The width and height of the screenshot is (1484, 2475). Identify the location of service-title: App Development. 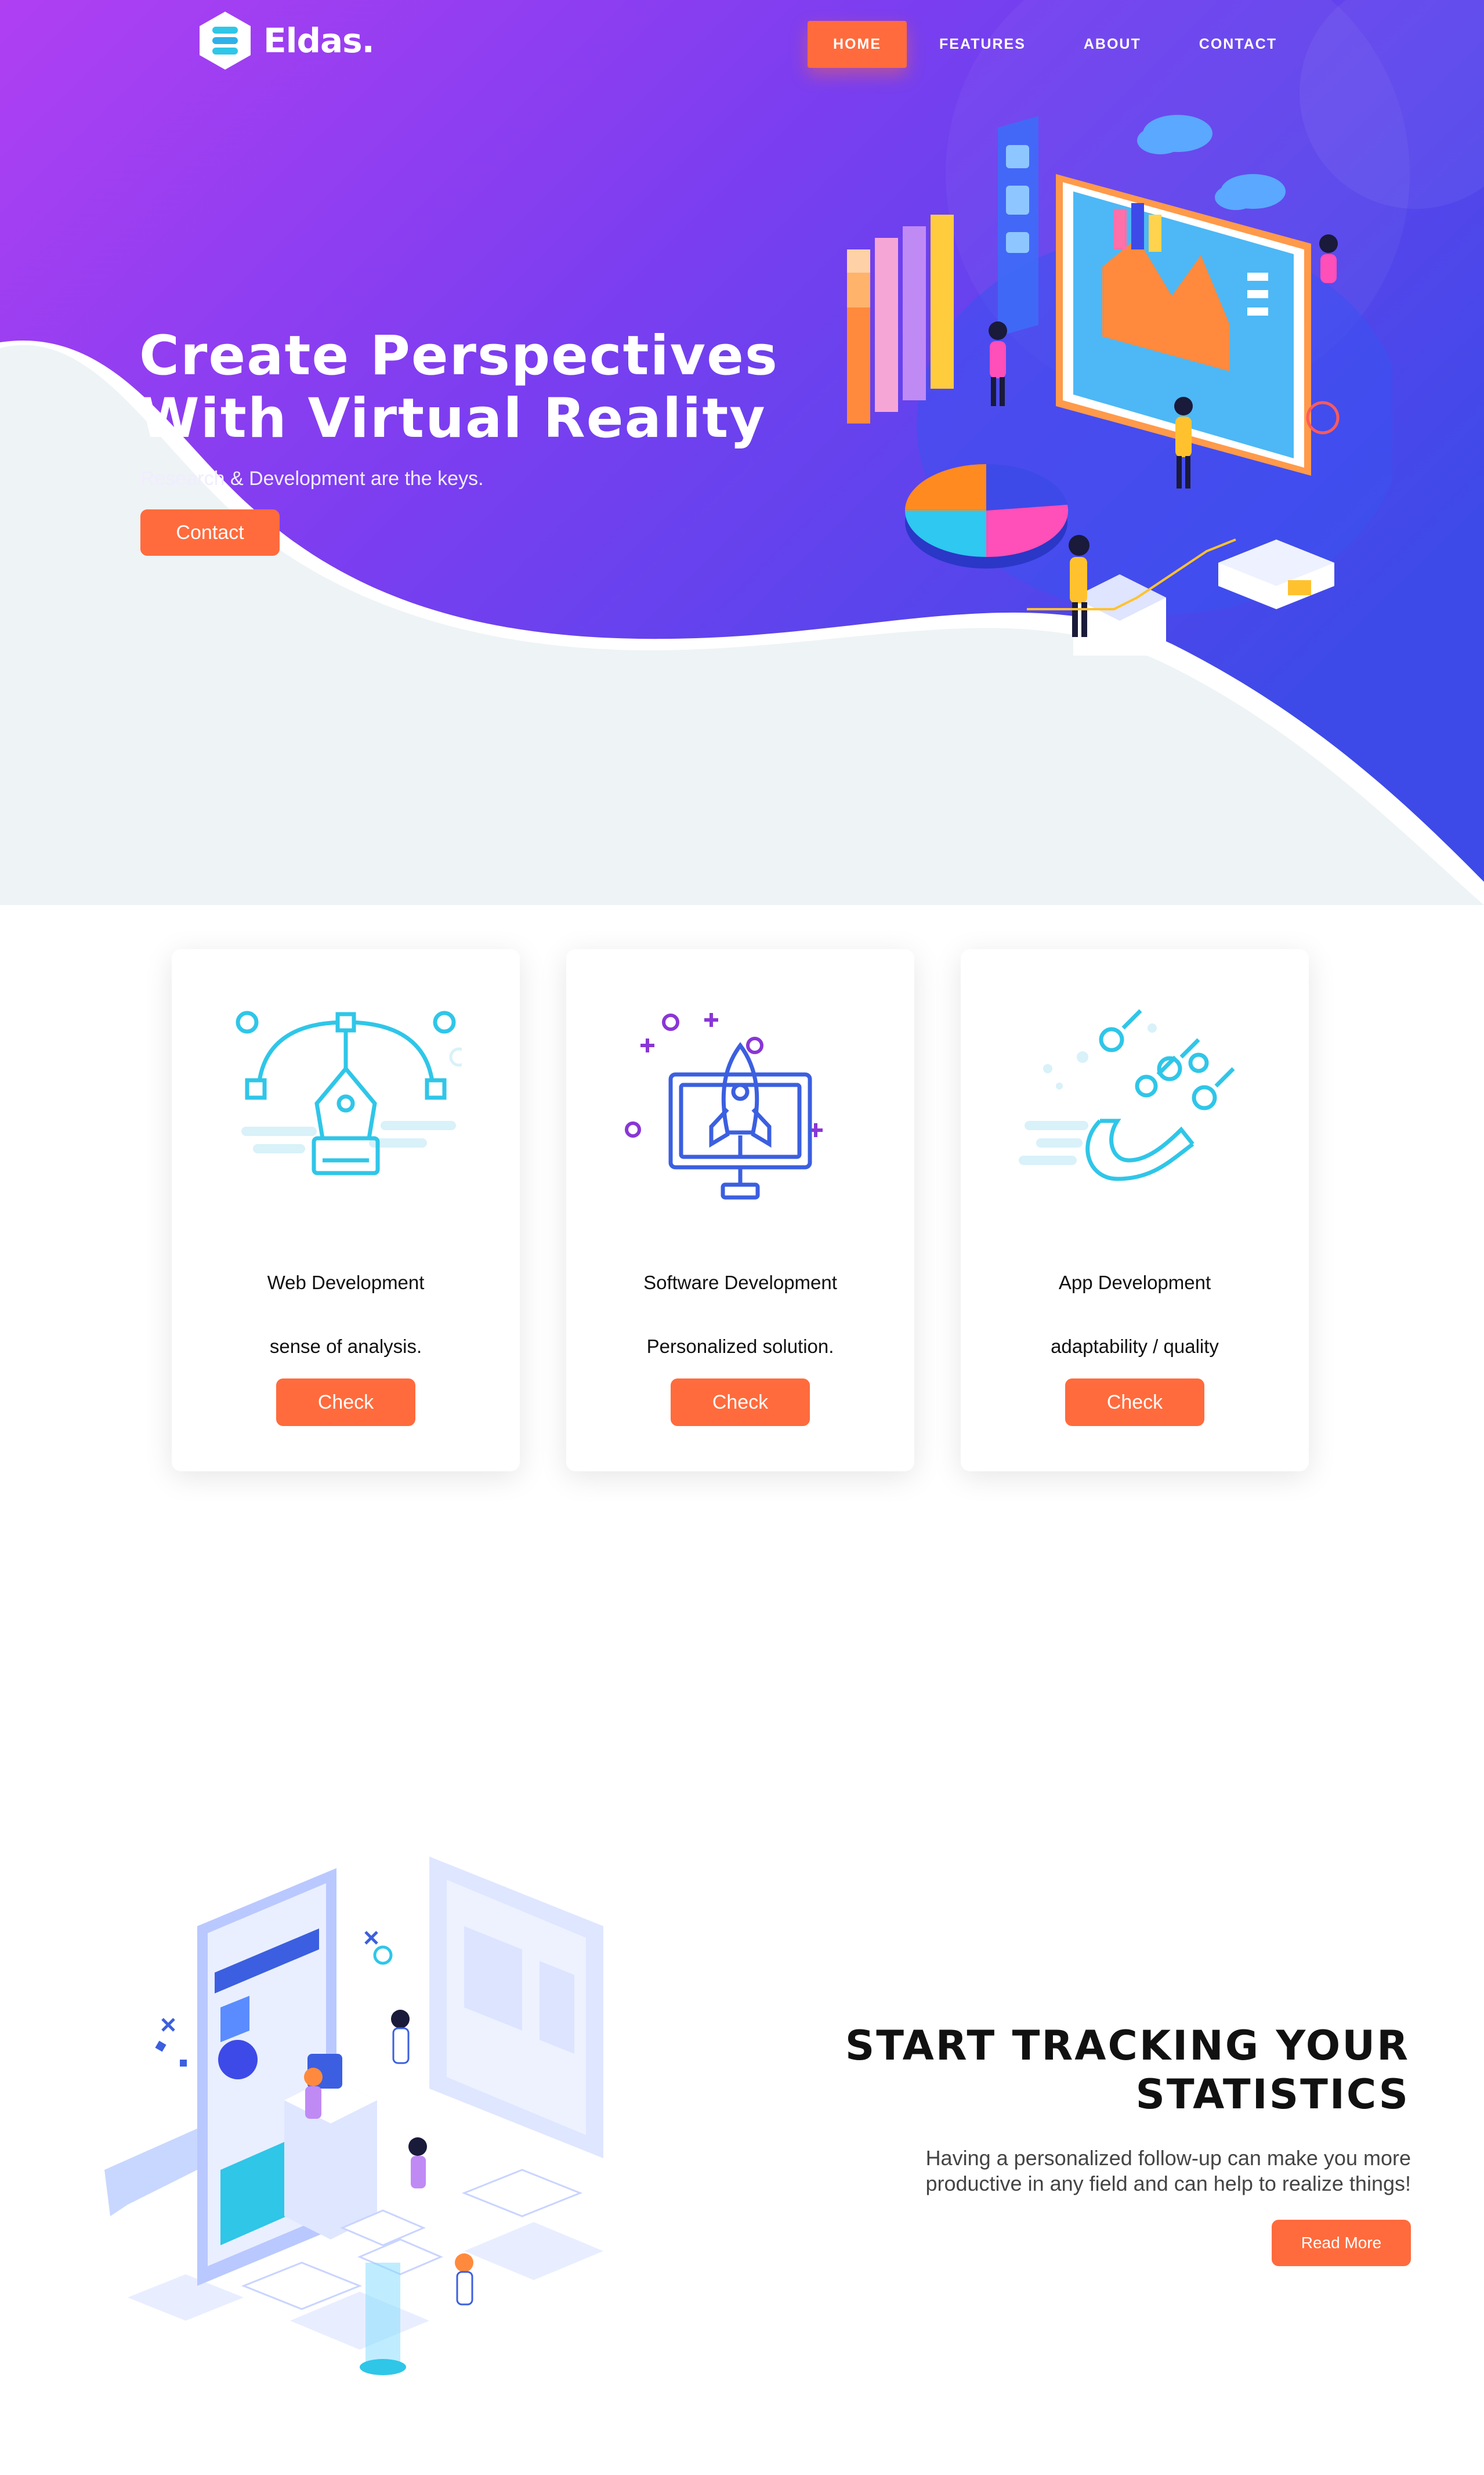
(1134, 1282).